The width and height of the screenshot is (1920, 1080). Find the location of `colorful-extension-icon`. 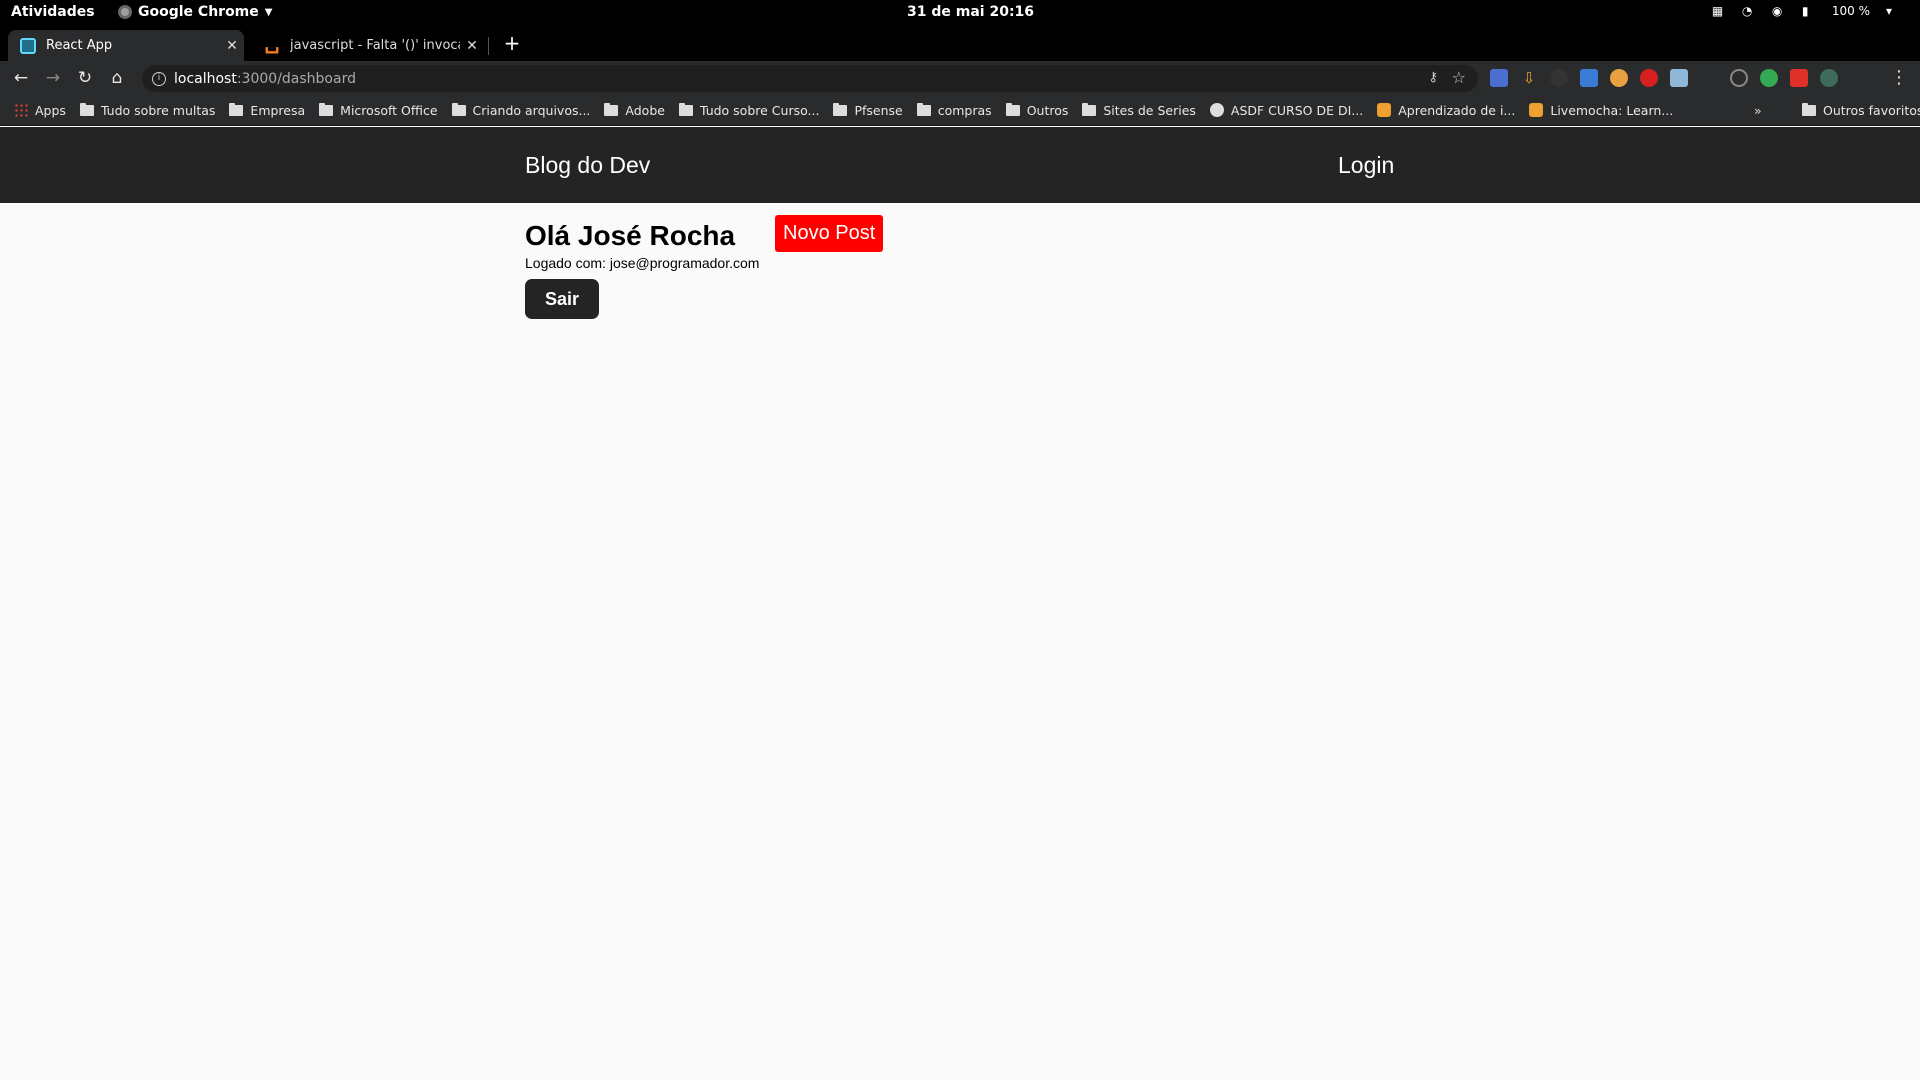

colorful-extension-icon is located at coordinates (1619, 78).